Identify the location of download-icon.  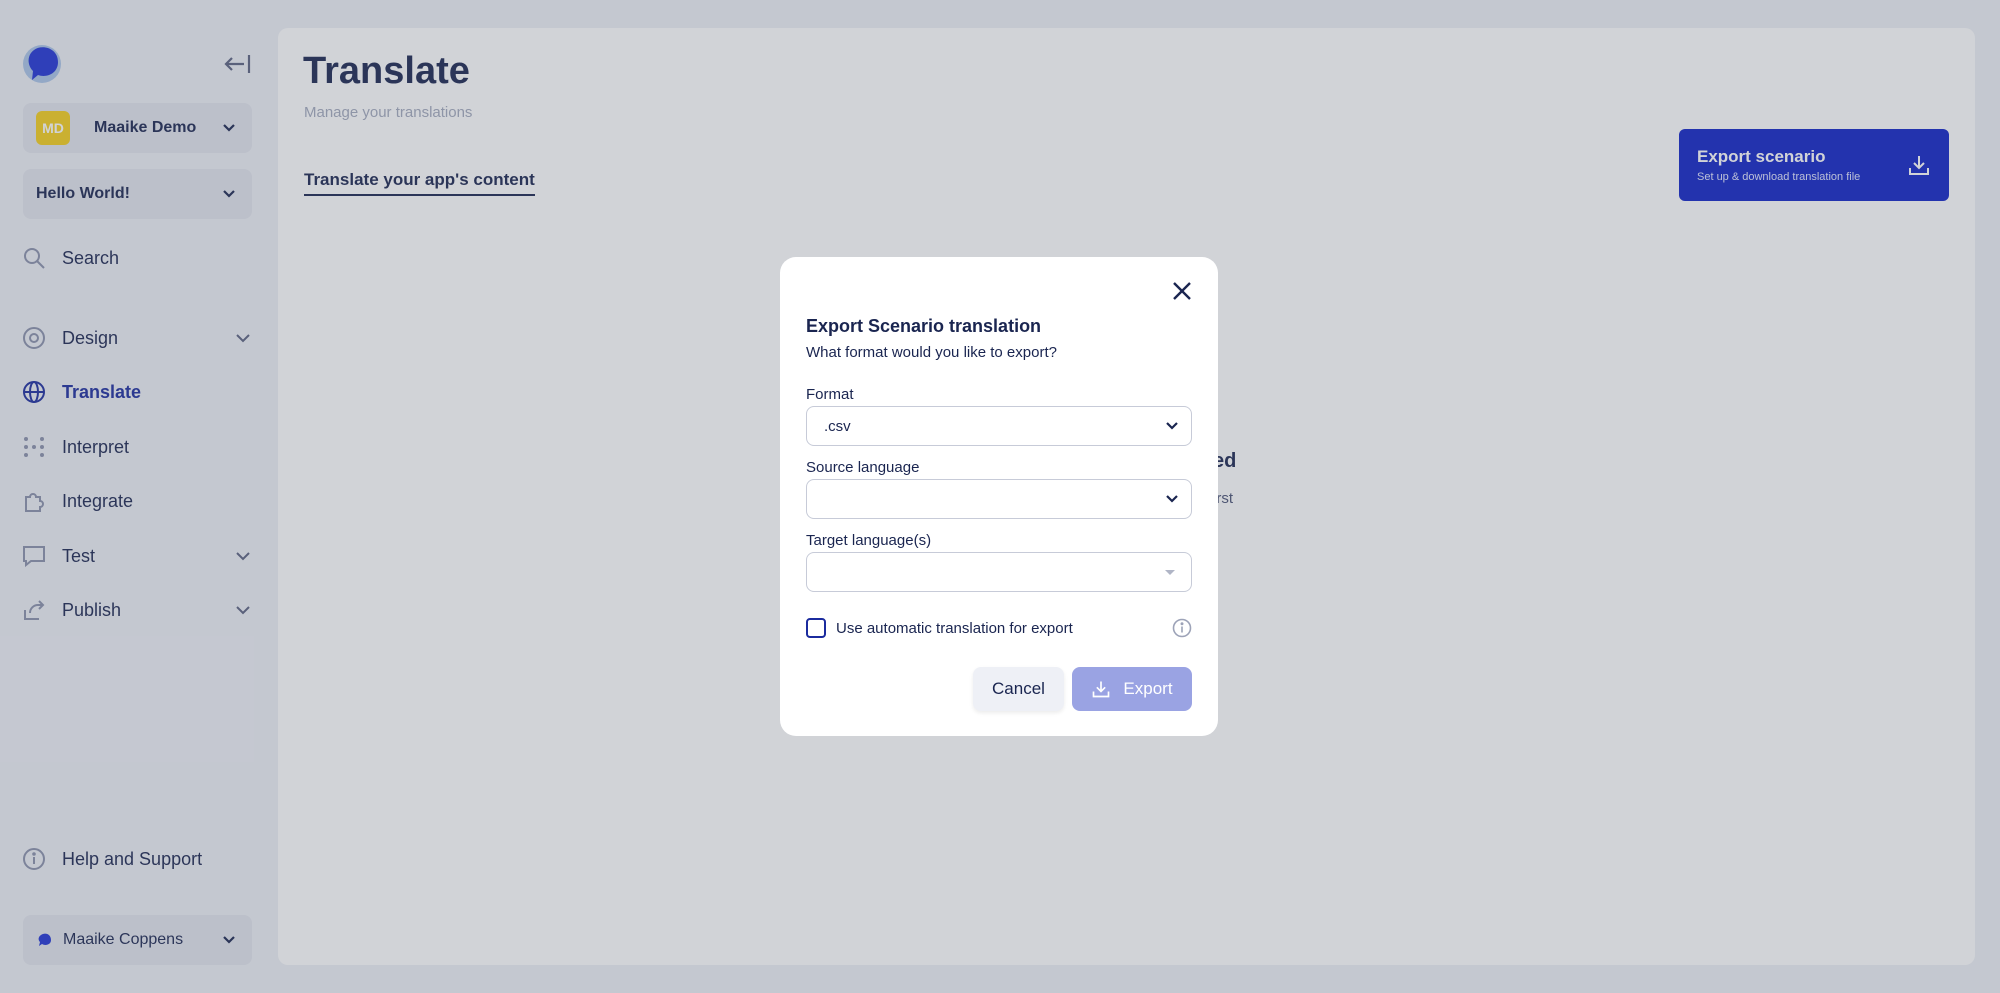
(1101, 689).